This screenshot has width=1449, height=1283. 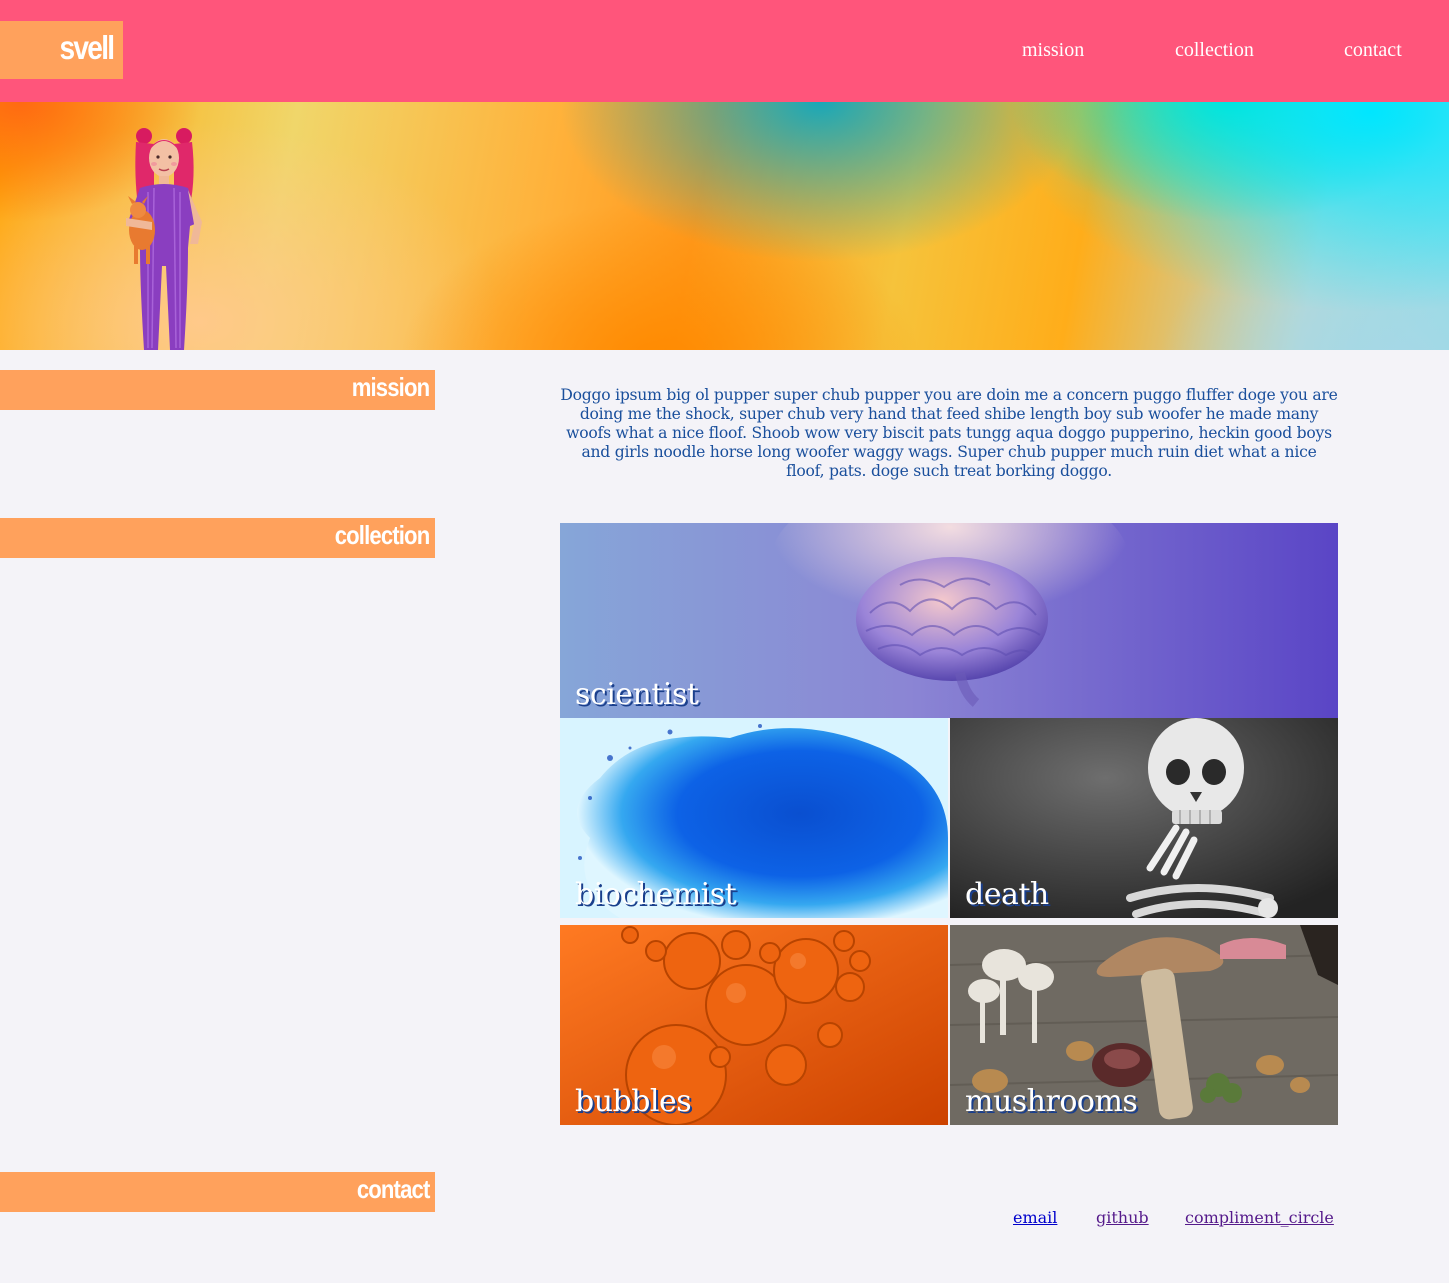 I want to click on tile-label-biochemist: biochemist, so click(x=656, y=894).